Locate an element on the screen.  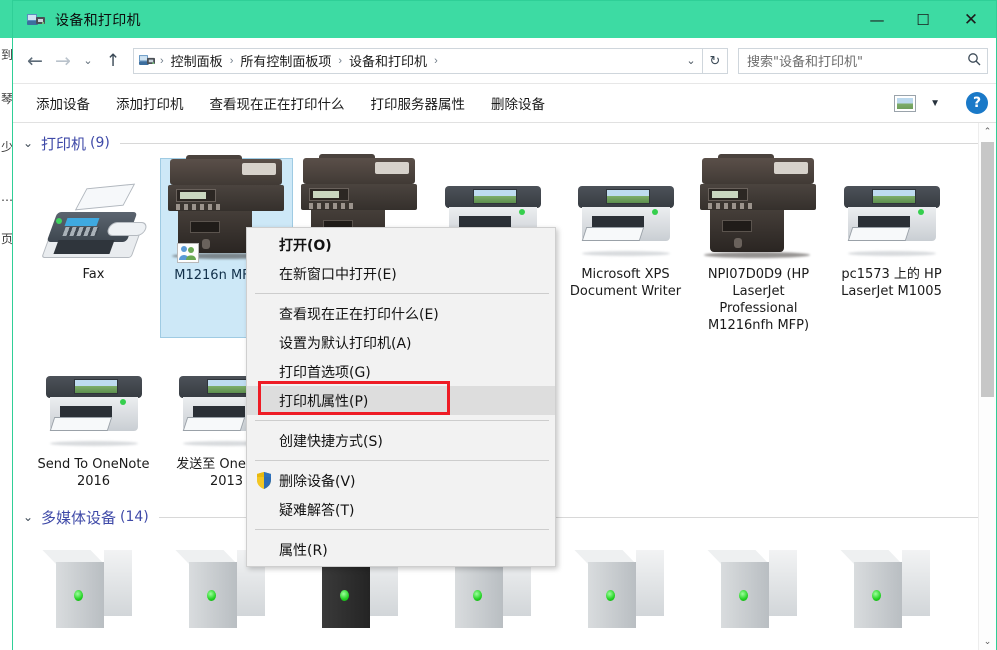
fax-icon is located at coordinates (94, 220).